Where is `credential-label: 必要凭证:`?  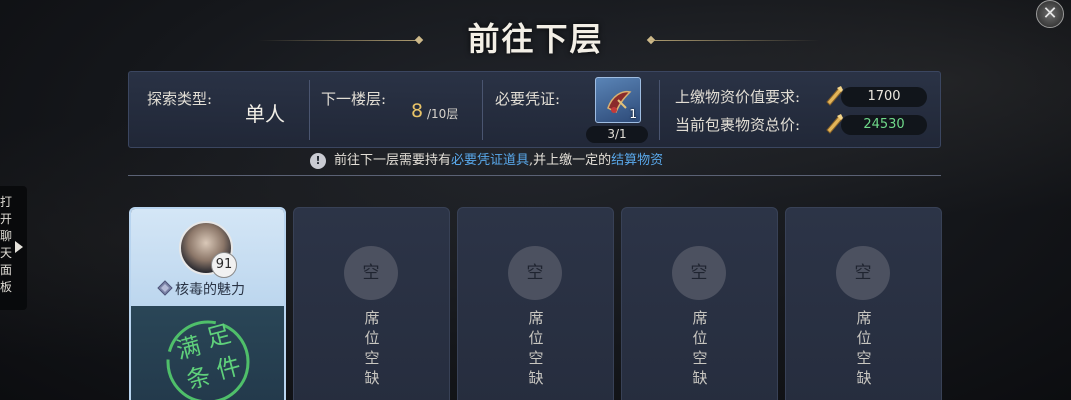
credential-label: 必要凭证: is located at coordinates (528, 99).